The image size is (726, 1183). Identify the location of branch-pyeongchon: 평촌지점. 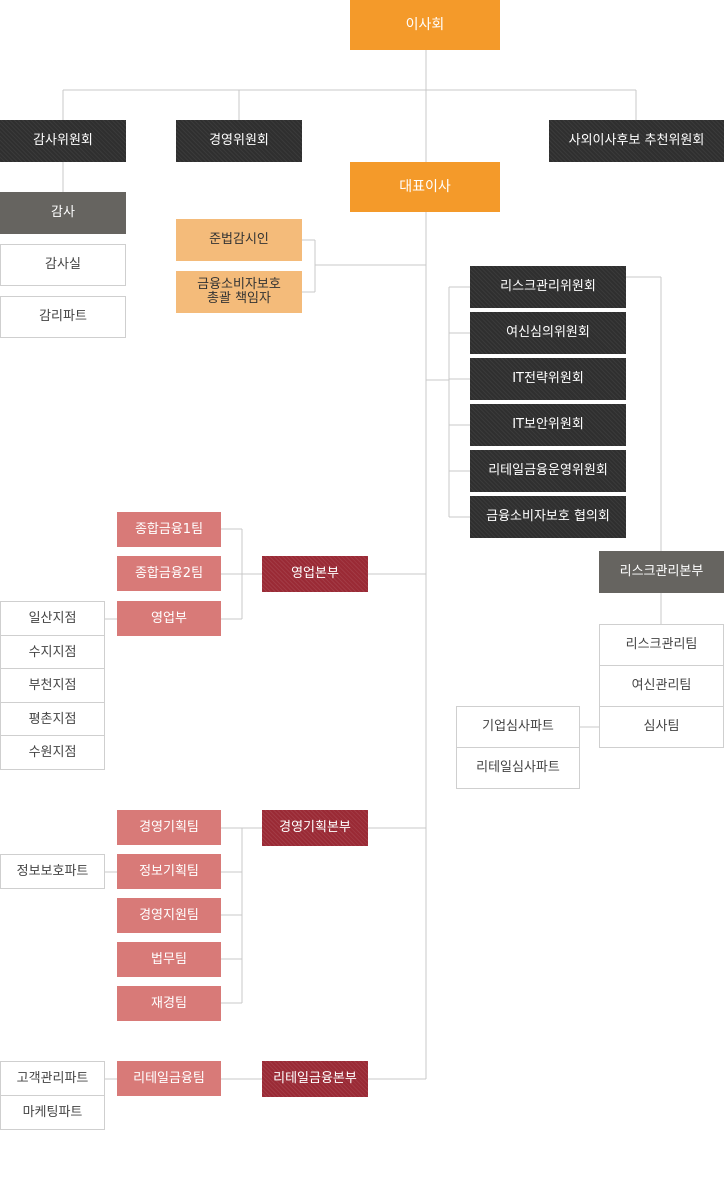
(52, 719).